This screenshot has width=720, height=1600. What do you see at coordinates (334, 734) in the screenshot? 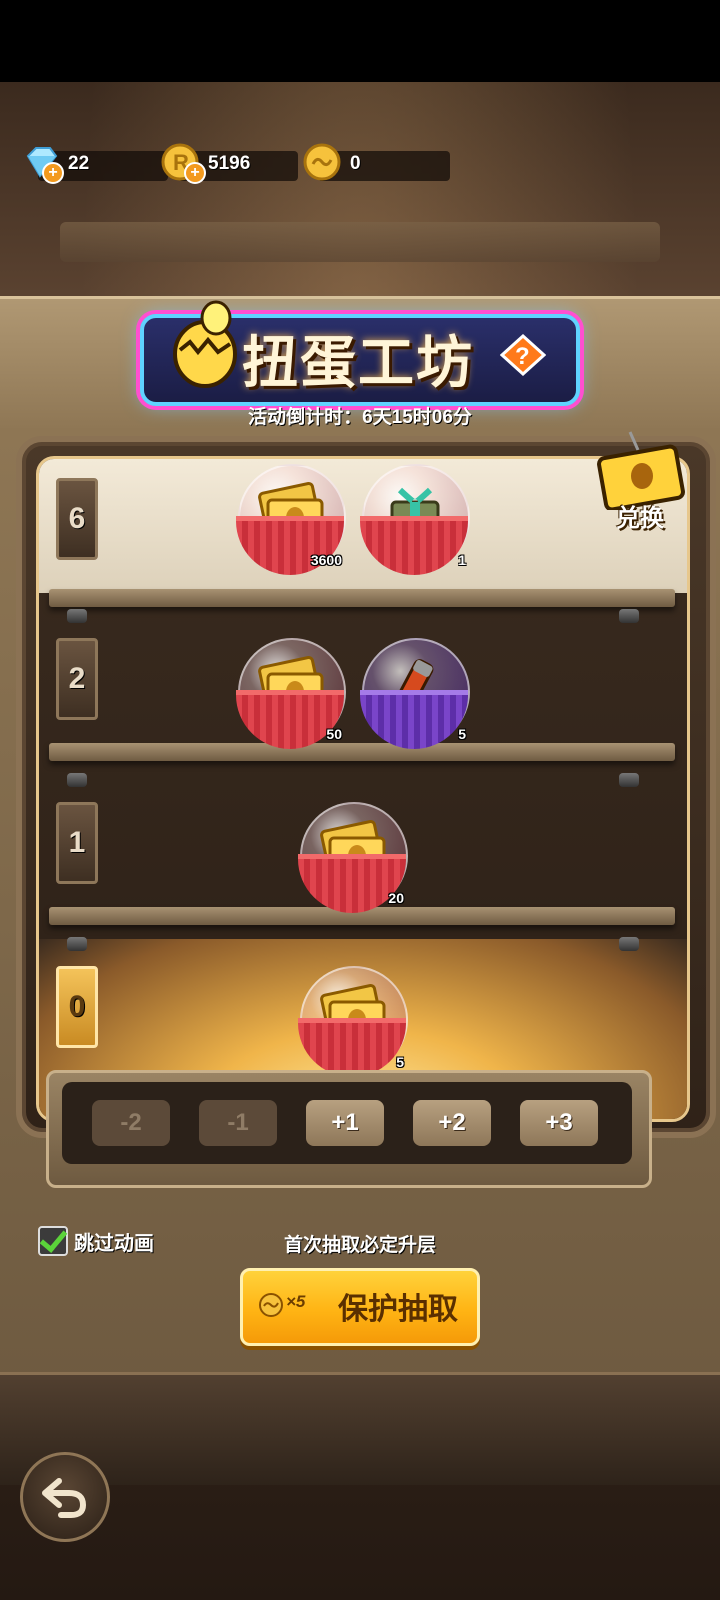
I see `prize-quantity: 50` at bounding box center [334, 734].